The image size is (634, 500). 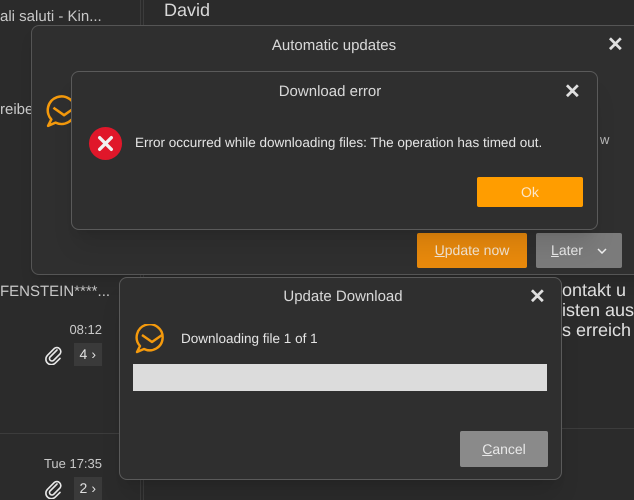 I want to click on thread-count-badge: 4 ›, so click(x=88, y=354).